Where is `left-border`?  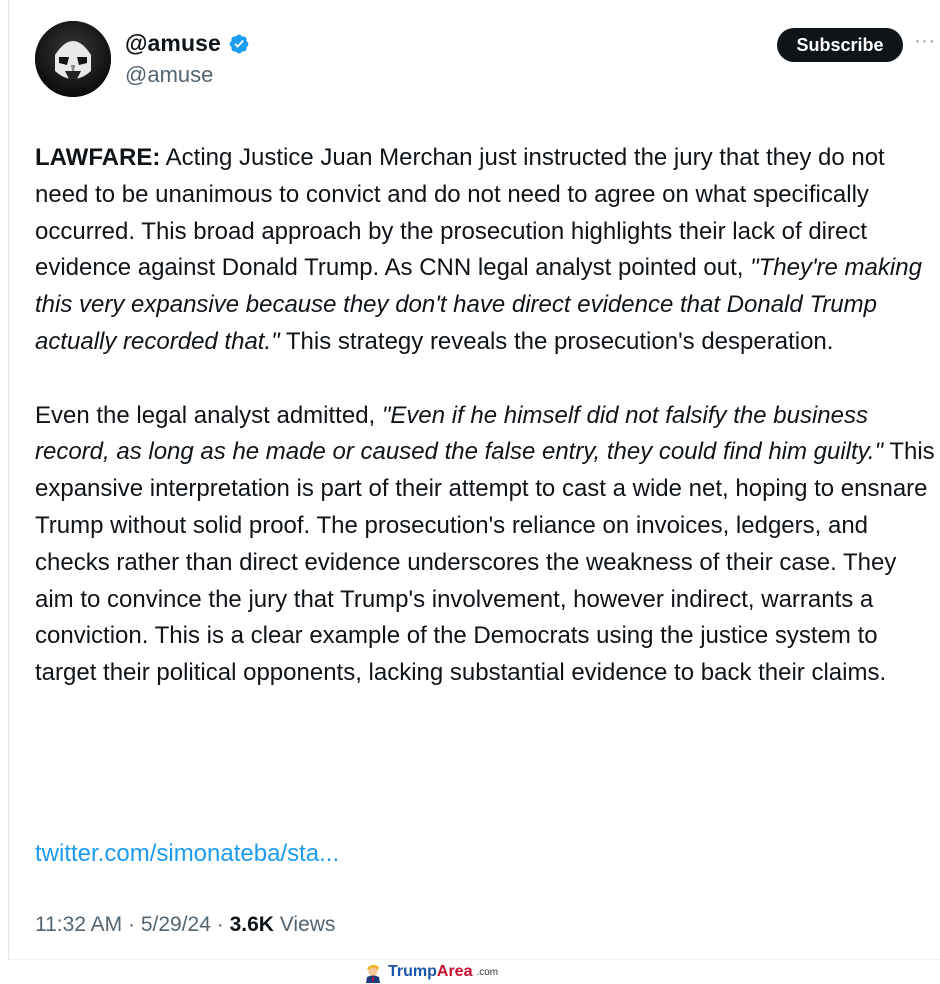
left-border is located at coordinates (8, 480).